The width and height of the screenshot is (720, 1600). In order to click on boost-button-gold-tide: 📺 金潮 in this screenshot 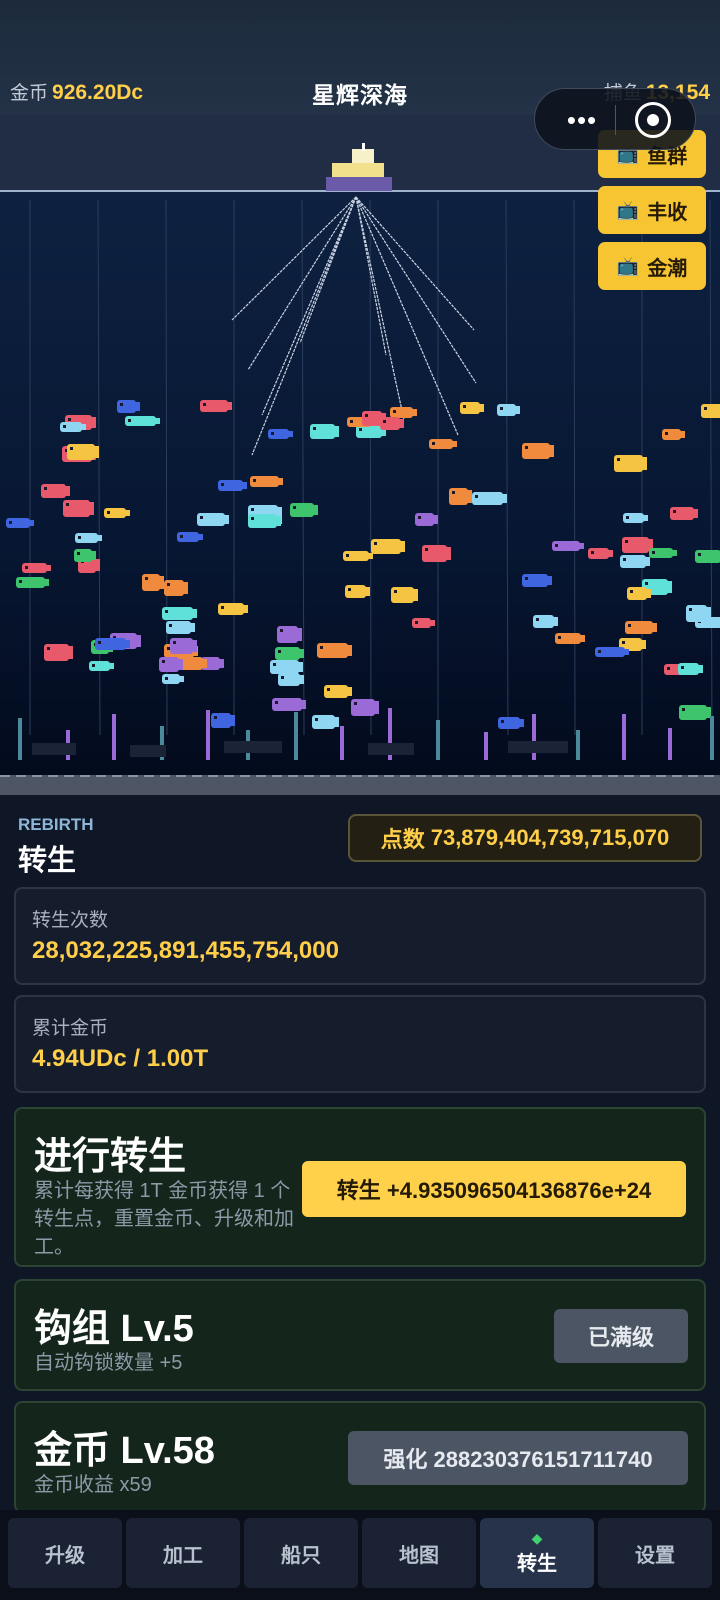, I will do `click(652, 266)`.